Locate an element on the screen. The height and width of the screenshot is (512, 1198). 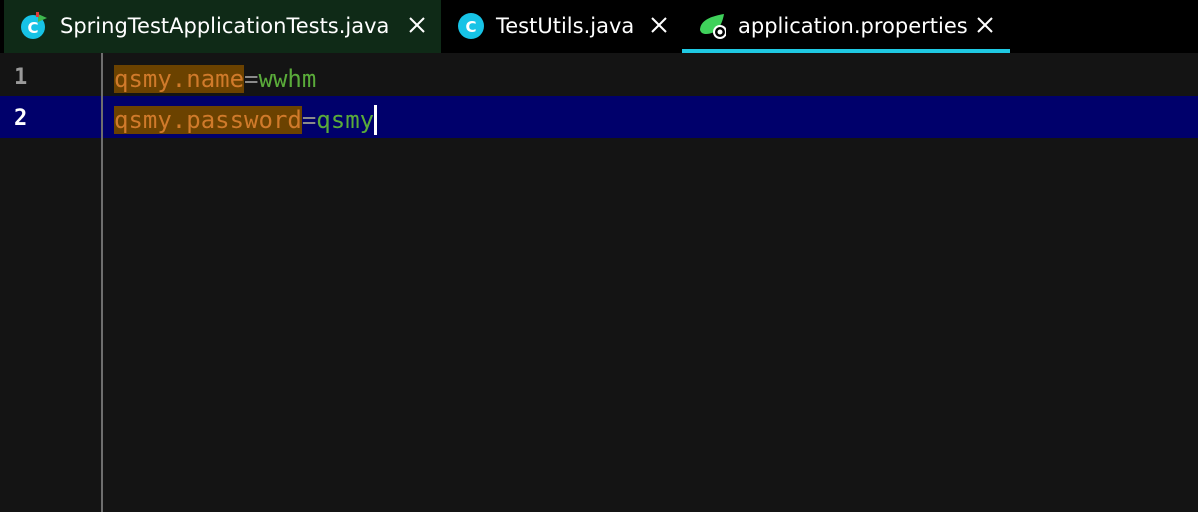
property-key: qsmy.password is located at coordinates (208, 120).